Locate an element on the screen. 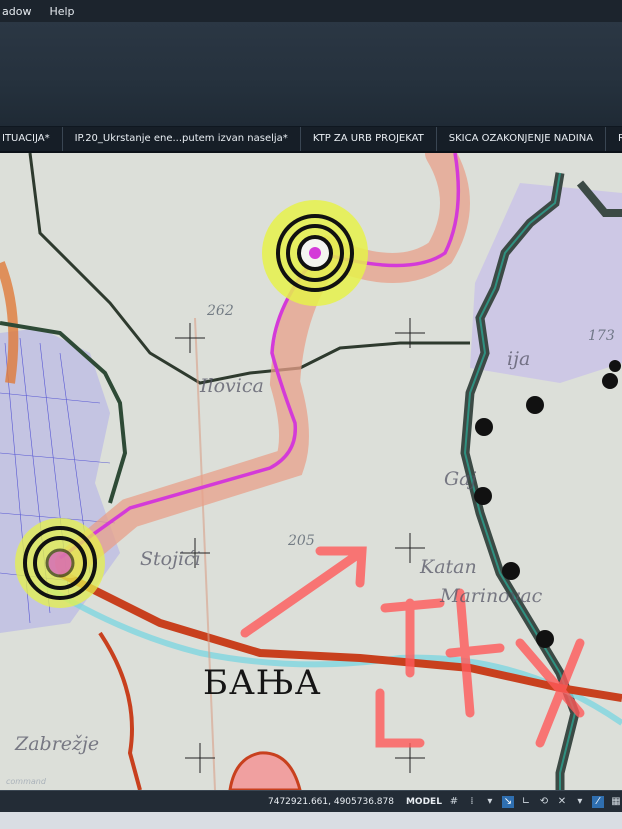 This screenshot has width=622, height=829. place-katan: Katan is located at coordinates (448, 567).